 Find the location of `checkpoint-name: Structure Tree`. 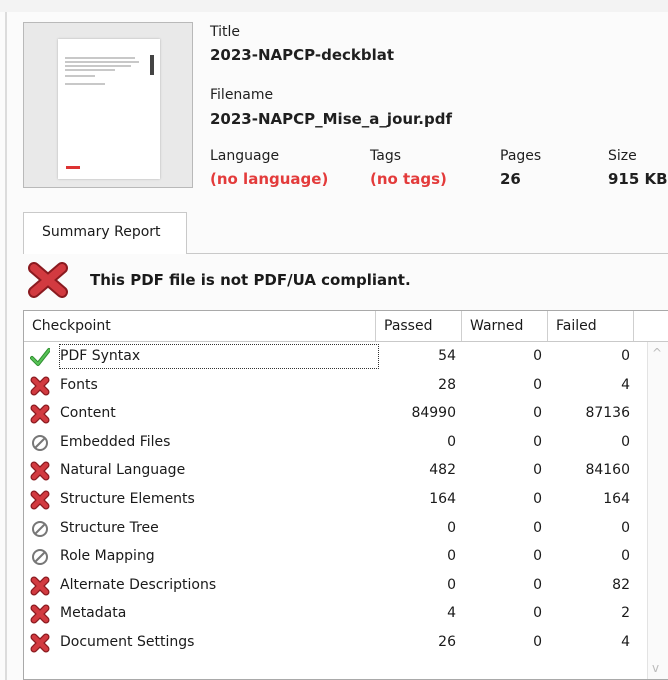

checkpoint-name: Structure Tree is located at coordinates (109, 527).